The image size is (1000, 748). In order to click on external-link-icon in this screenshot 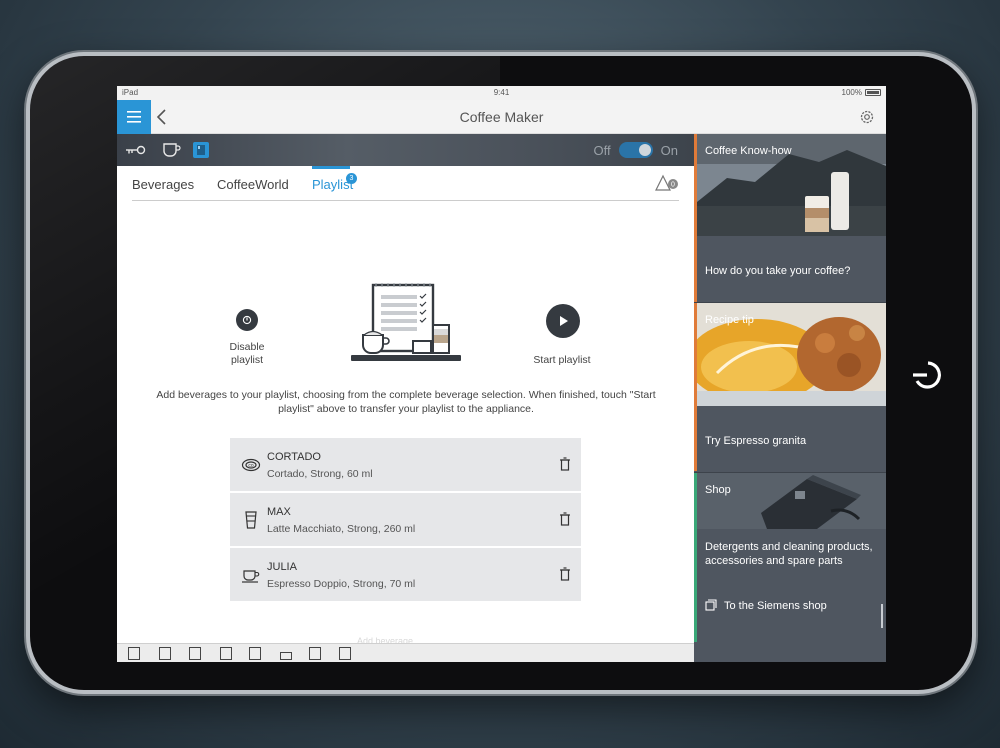, I will do `click(711, 605)`.